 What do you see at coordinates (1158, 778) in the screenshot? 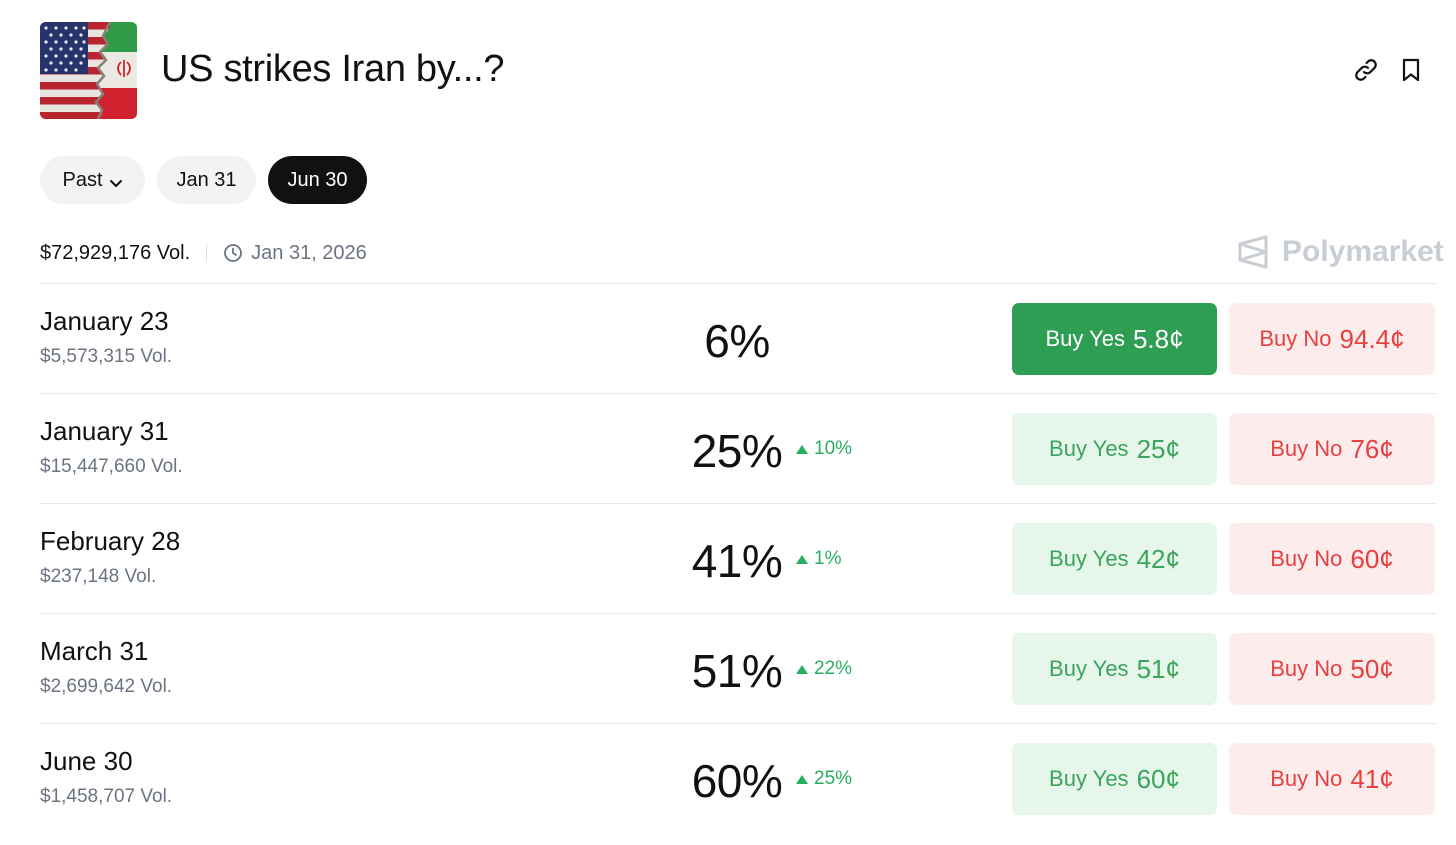
I see `buy-yes-price: 60¢` at bounding box center [1158, 778].